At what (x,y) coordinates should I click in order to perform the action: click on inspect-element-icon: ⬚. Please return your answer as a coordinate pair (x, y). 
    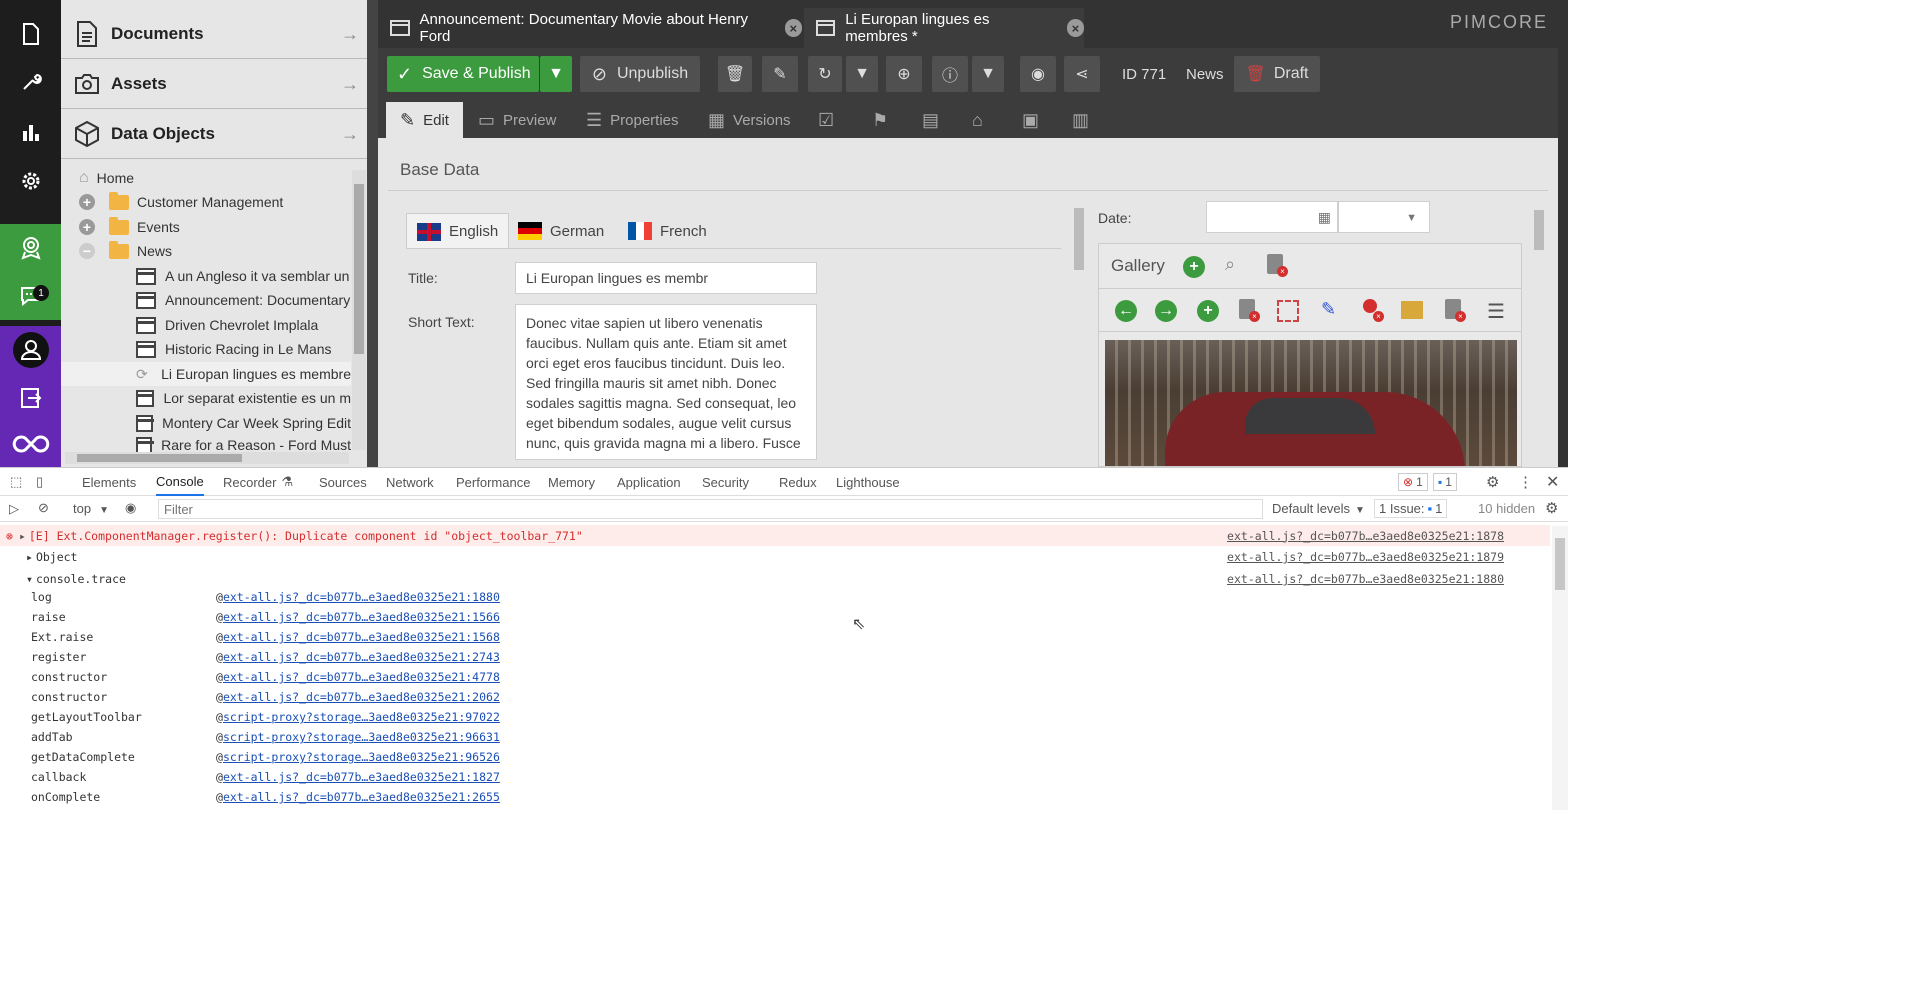
    Looking at the image, I should click on (16, 482).